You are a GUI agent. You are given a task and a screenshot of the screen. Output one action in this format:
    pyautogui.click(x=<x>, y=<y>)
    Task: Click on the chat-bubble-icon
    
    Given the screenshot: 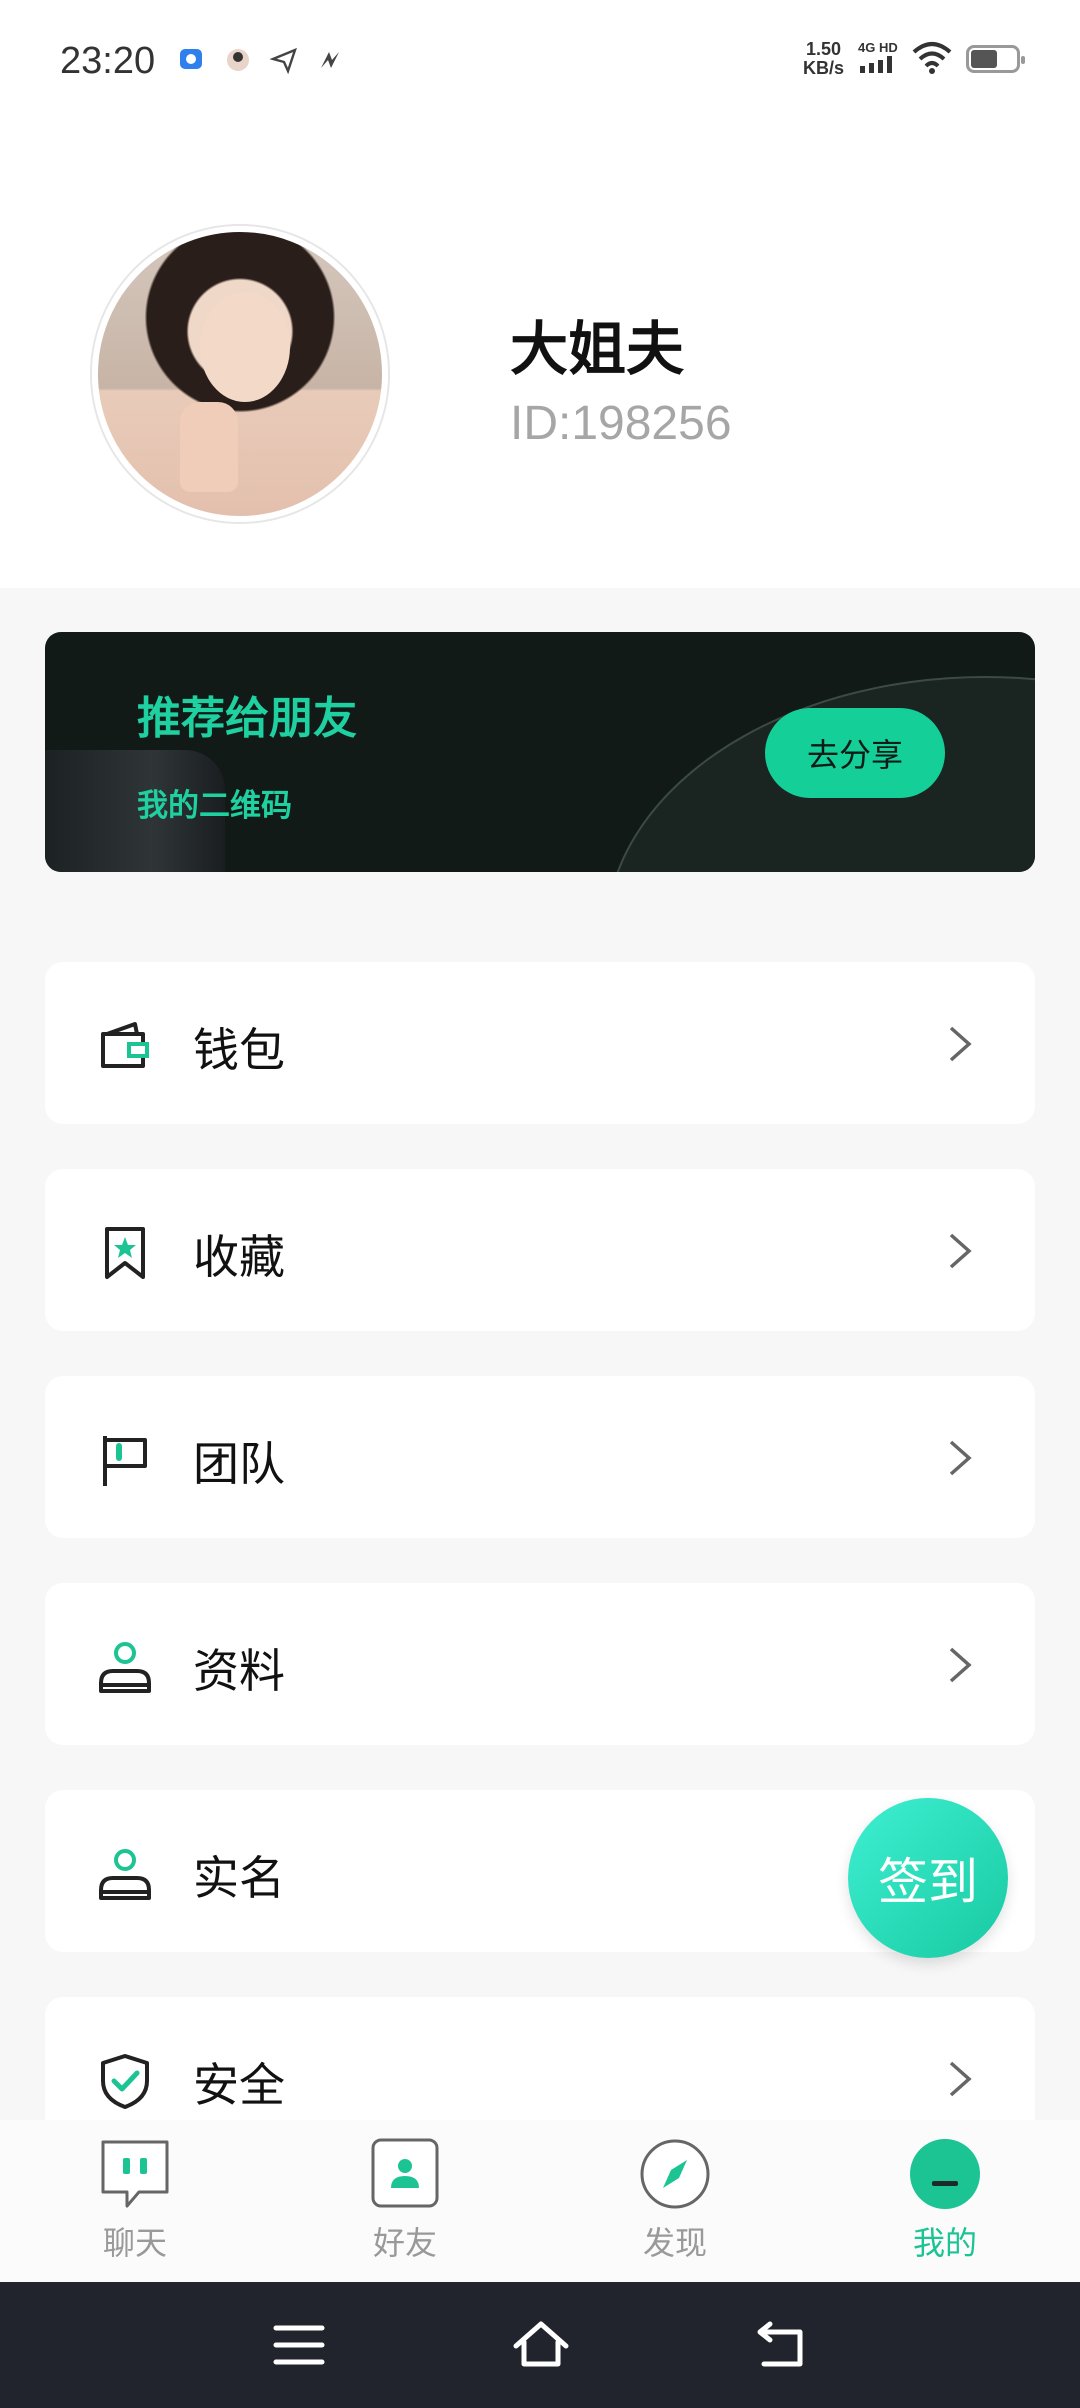 What is the action you would take?
    pyautogui.click(x=135, y=2174)
    